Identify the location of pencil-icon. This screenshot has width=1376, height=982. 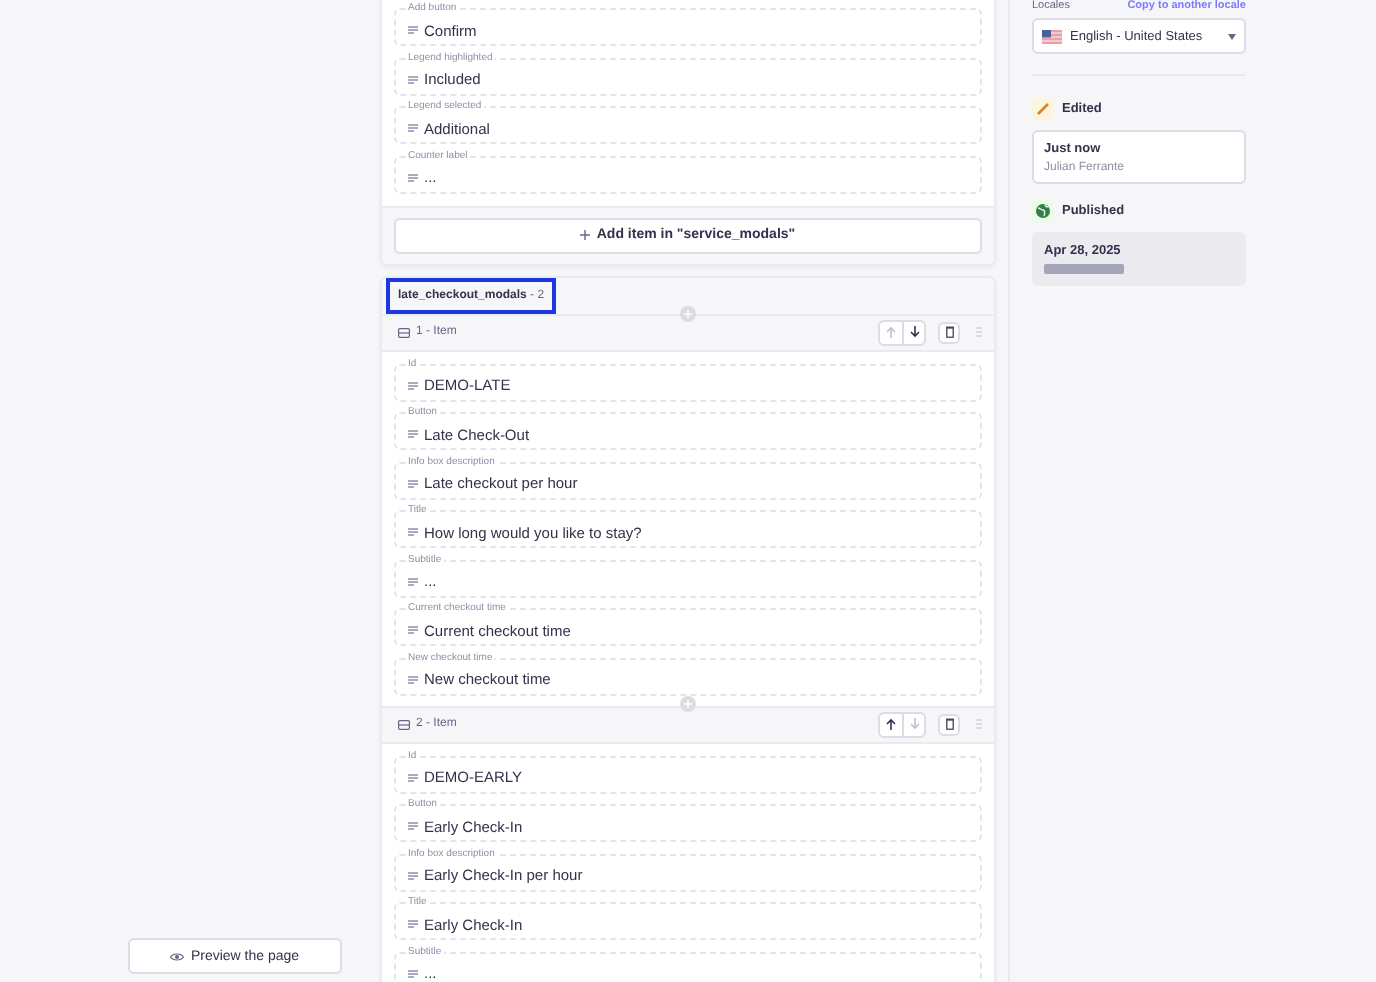
(1043, 109).